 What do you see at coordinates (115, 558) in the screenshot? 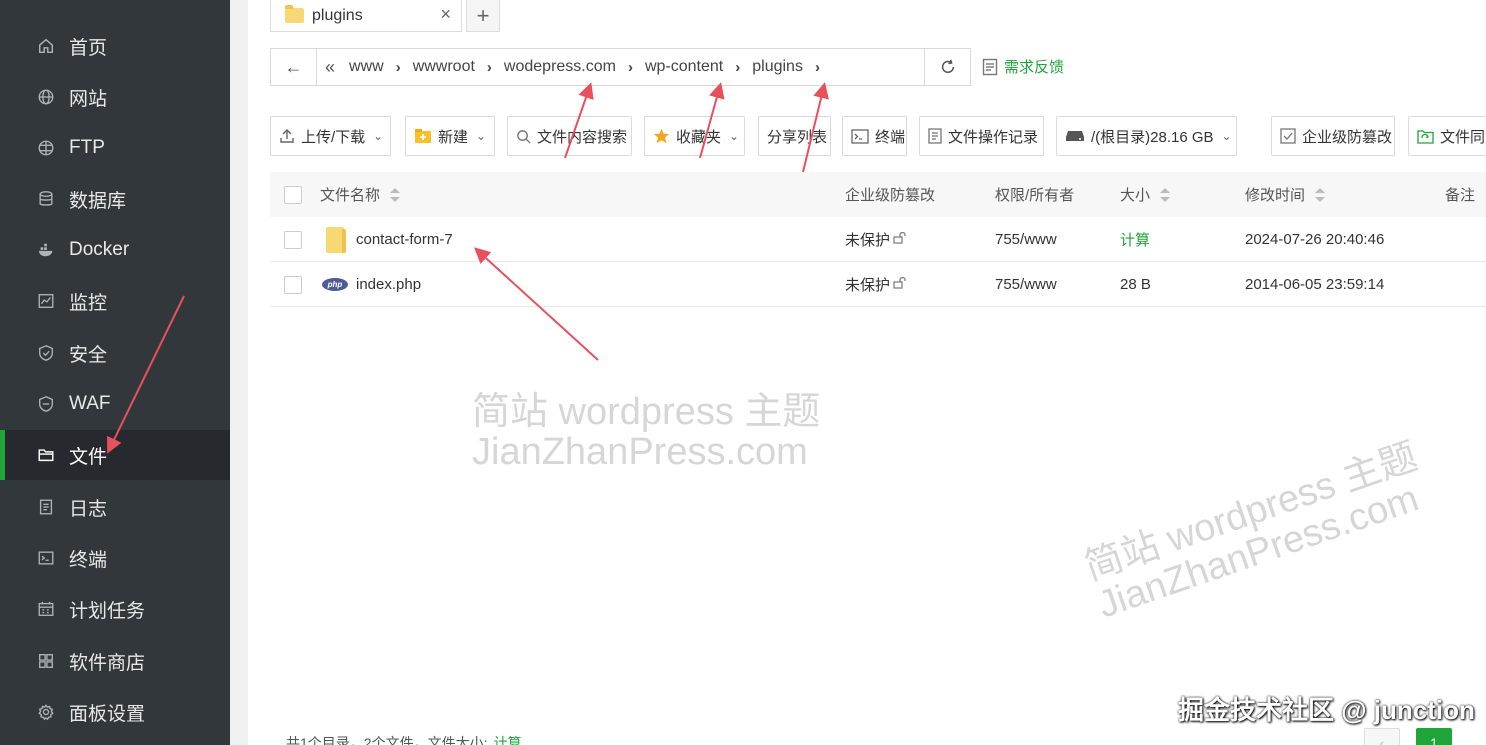
I see `sidebar-item-terminal: 终端` at bounding box center [115, 558].